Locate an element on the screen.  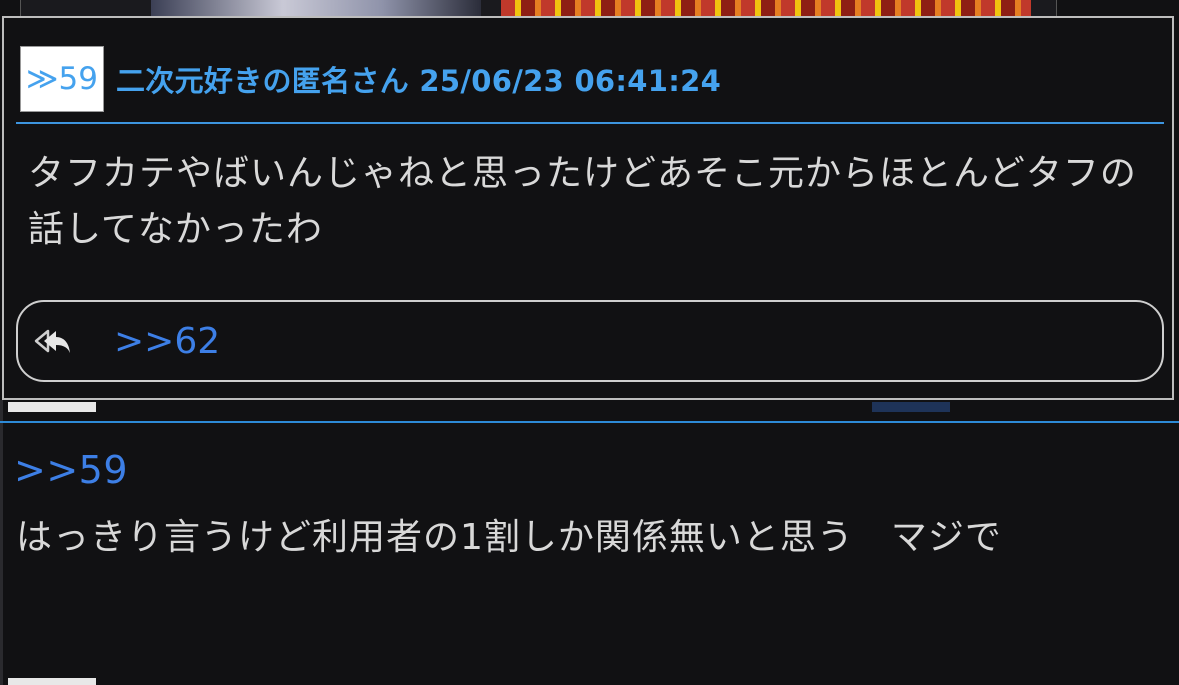
post-header: ≫59 二次元好きの匿名さん 25/06/23 06:41:24 is located at coordinates (370, 79).